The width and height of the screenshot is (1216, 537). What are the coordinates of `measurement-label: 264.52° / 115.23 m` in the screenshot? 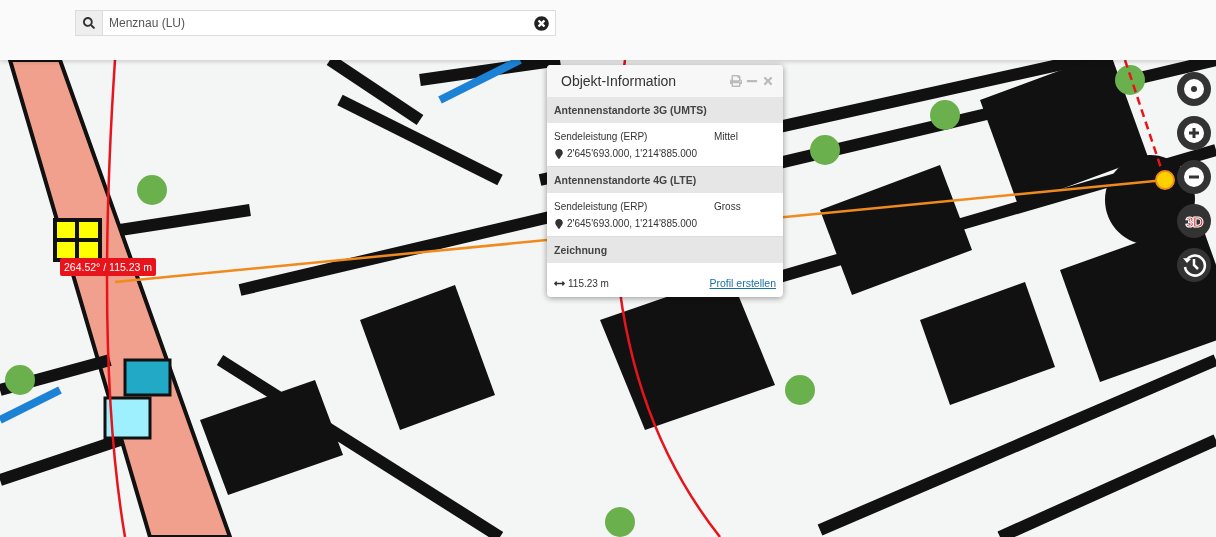 It's located at (108, 267).